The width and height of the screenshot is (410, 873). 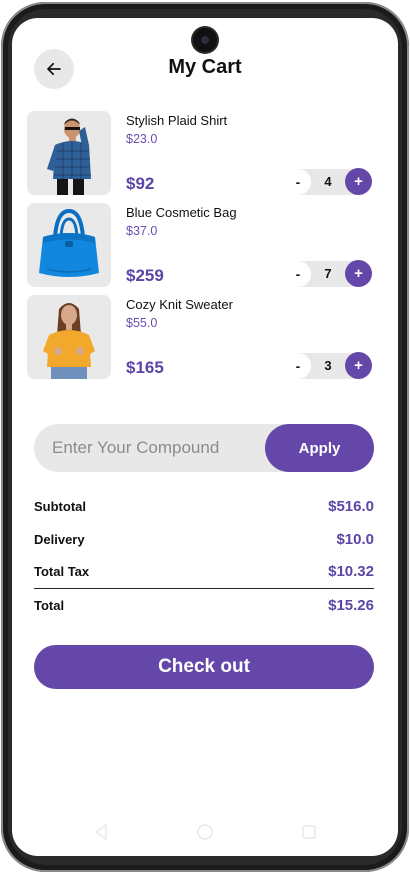 What do you see at coordinates (181, 212) in the screenshot?
I see `item-name: Blue Cosmetic Bag` at bounding box center [181, 212].